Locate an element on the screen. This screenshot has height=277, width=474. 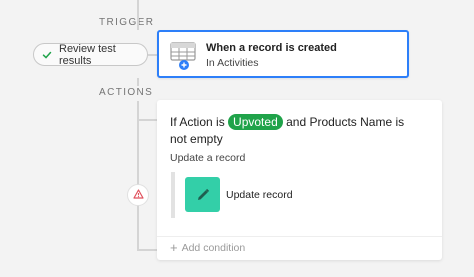
trigger-card: When a record is created In Activities is located at coordinates (283, 54).